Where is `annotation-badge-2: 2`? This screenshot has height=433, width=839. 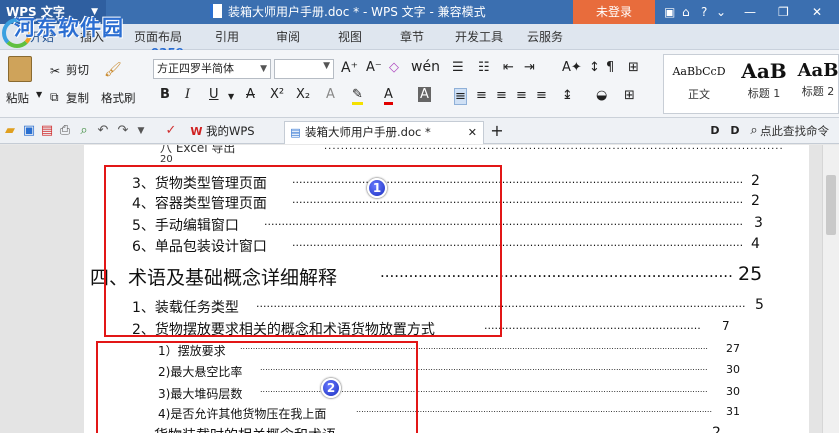 annotation-badge-2: 2 is located at coordinates (331, 388).